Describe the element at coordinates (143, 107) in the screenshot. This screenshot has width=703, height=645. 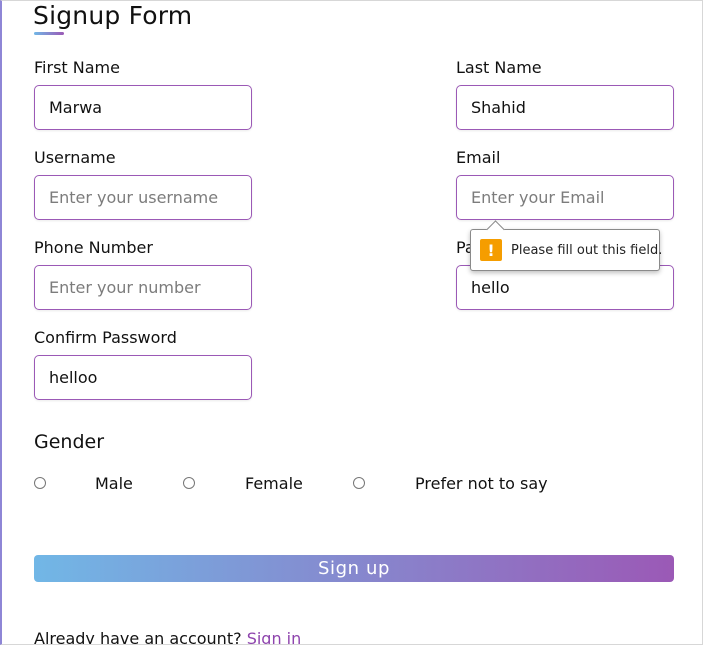
I see `first-name-input` at that location.